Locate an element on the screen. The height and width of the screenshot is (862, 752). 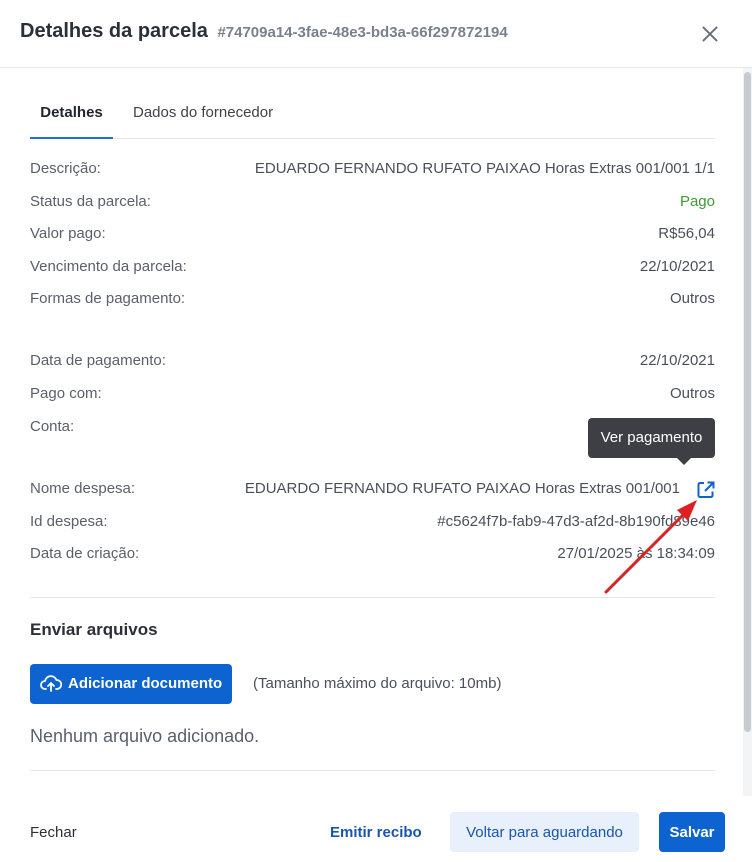
valor-label: Valor pago: is located at coordinates (68, 233).